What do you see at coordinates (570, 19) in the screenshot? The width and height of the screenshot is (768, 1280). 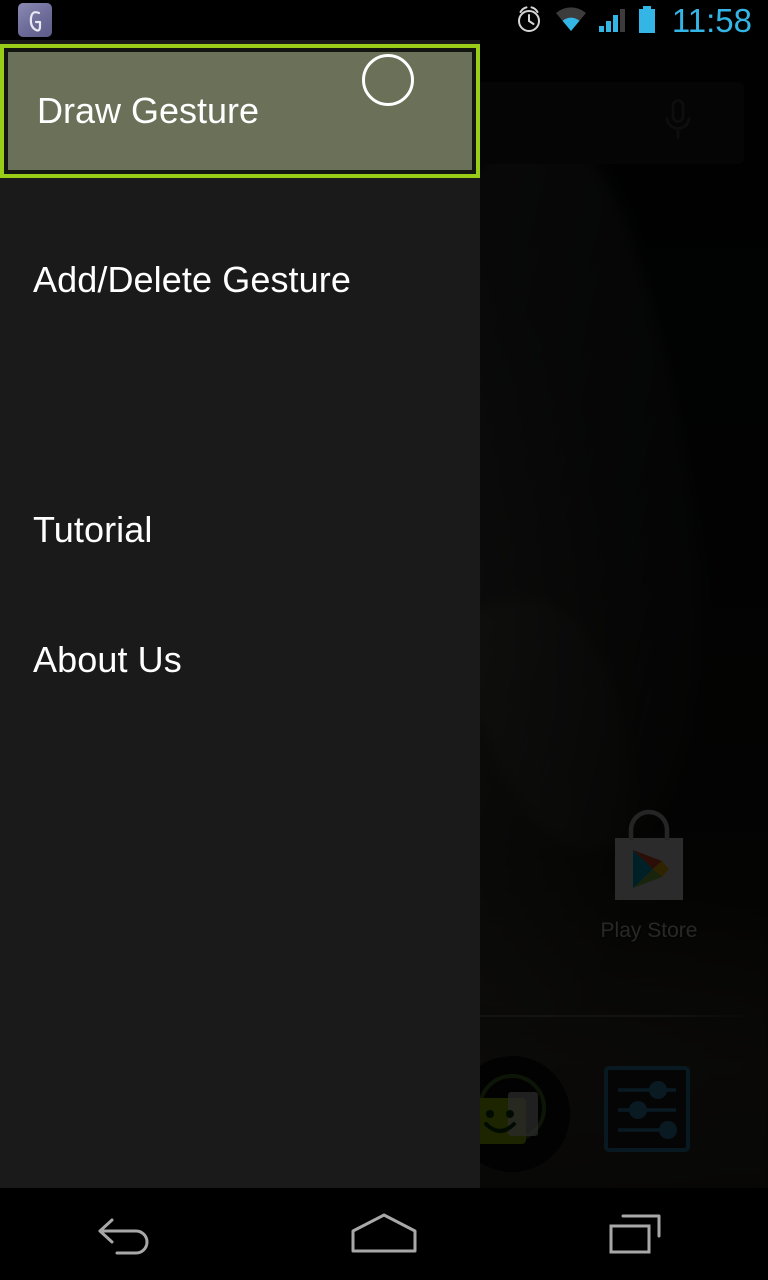 I see `wifi-icon` at bounding box center [570, 19].